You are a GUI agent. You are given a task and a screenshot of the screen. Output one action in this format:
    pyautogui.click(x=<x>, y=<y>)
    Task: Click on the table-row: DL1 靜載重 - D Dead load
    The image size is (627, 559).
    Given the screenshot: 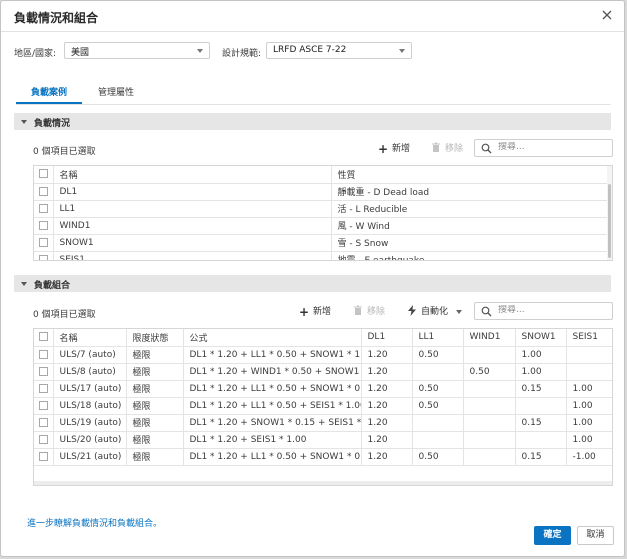 What is the action you would take?
    pyautogui.click(x=322, y=192)
    